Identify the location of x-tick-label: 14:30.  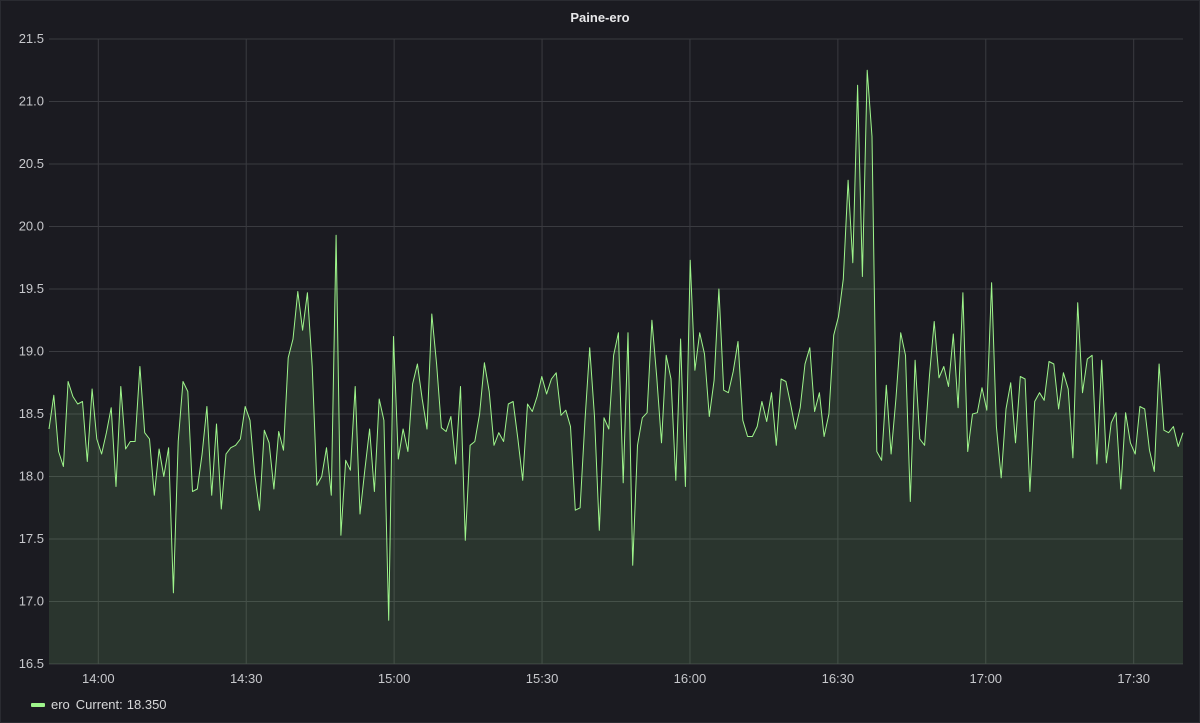
(246, 678).